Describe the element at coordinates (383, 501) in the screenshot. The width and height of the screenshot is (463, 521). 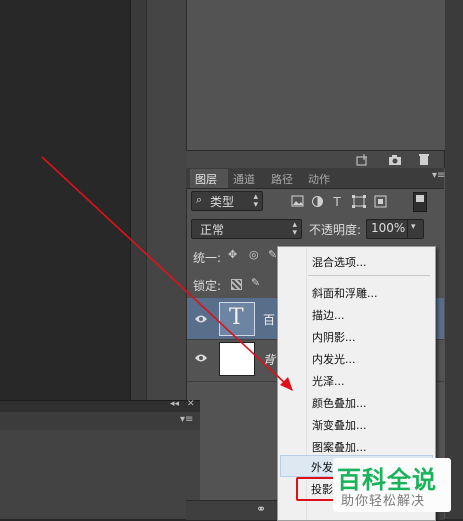
I see `watermark-subtitle: 助你轻松解决` at that location.